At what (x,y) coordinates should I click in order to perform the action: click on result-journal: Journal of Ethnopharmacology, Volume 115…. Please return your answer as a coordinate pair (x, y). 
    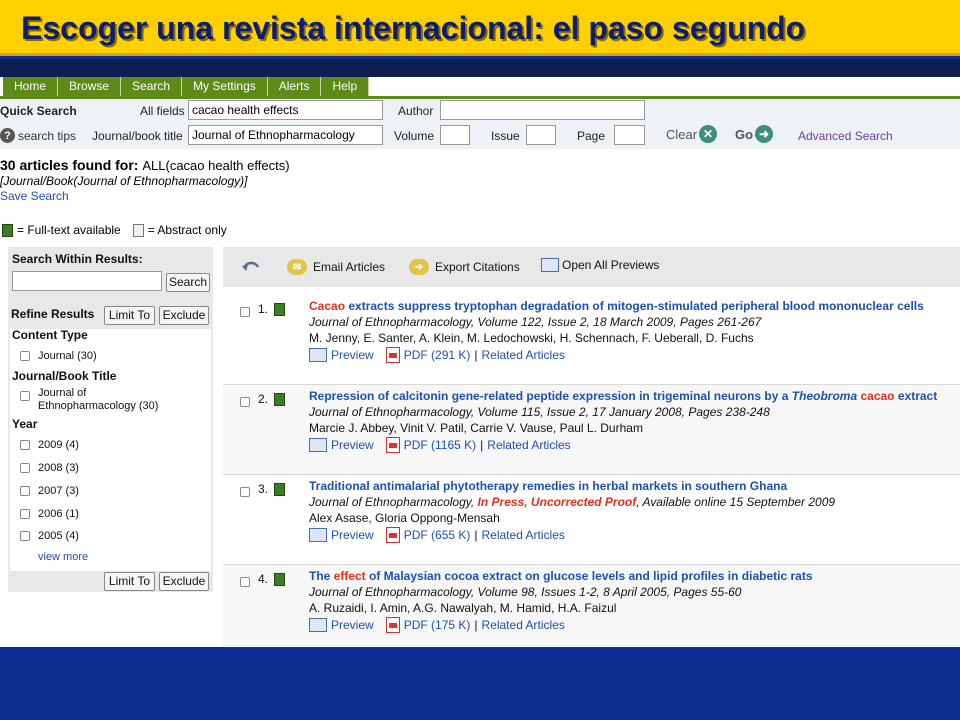
    Looking at the image, I should click on (539, 412).